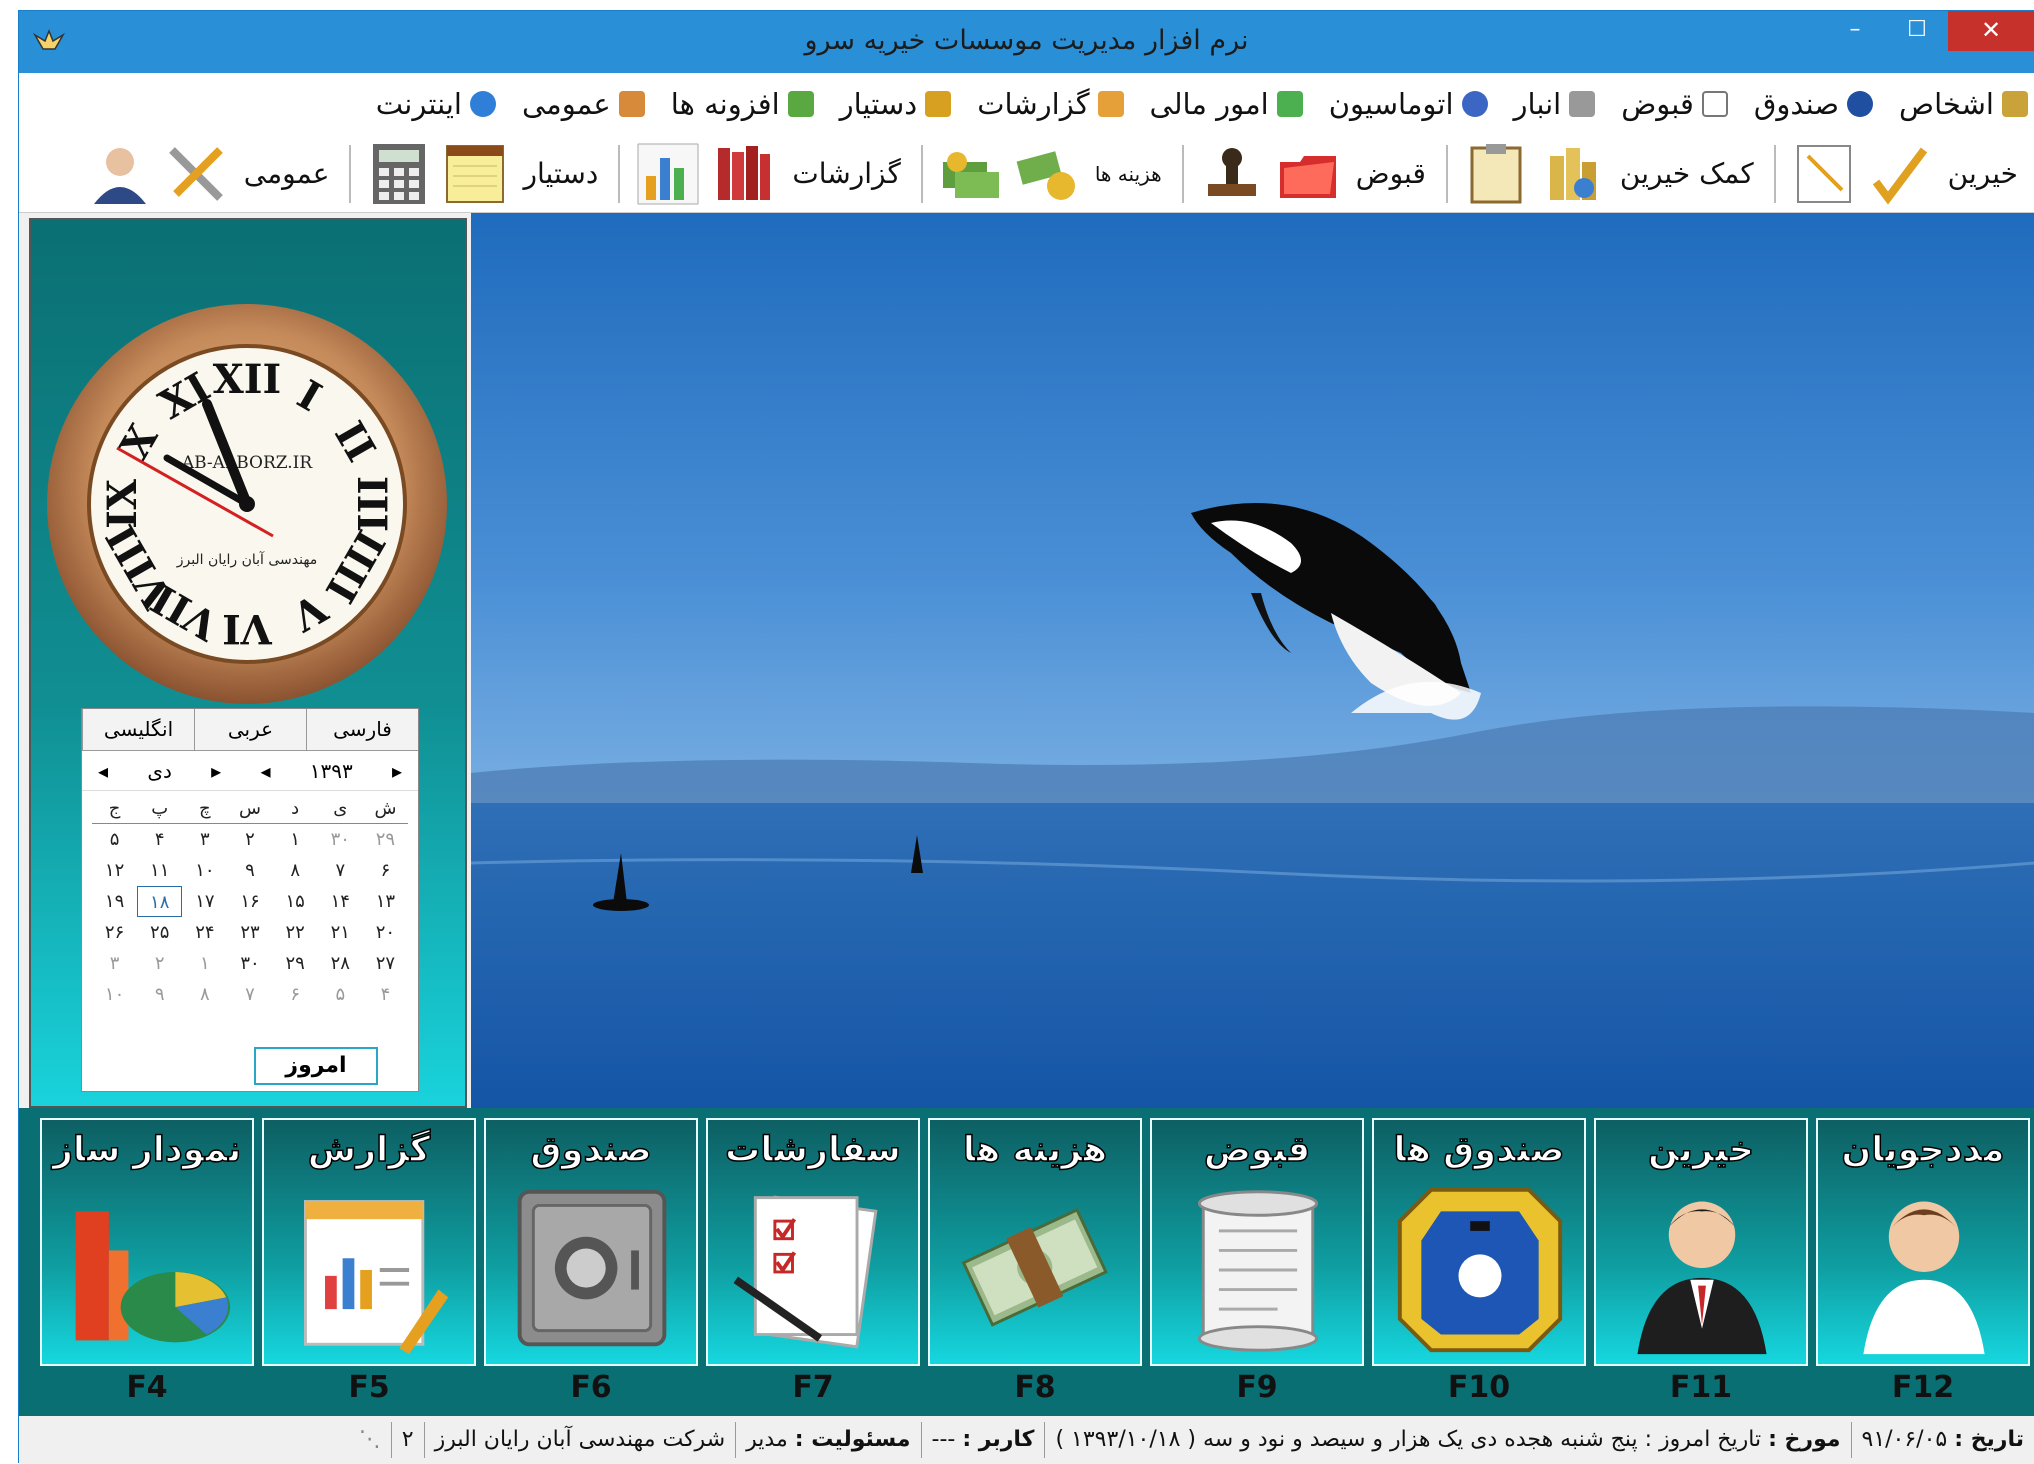 Image resolution: width=2034 pixels, height=1464 pixels. Describe the element at coordinates (1855, 31) in the screenshot. I see `minimize-button: –` at that location.